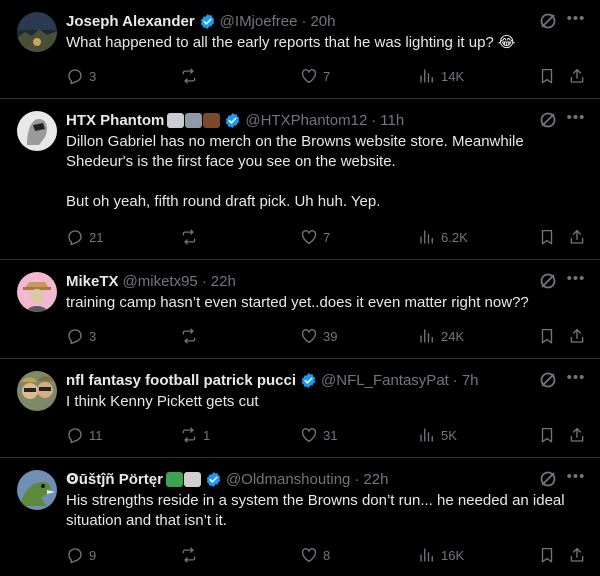 The width and height of the screenshot is (600, 576). What do you see at coordinates (392, 120) in the screenshot?
I see `timestamp: 11h` at bounding box center [392, 120].